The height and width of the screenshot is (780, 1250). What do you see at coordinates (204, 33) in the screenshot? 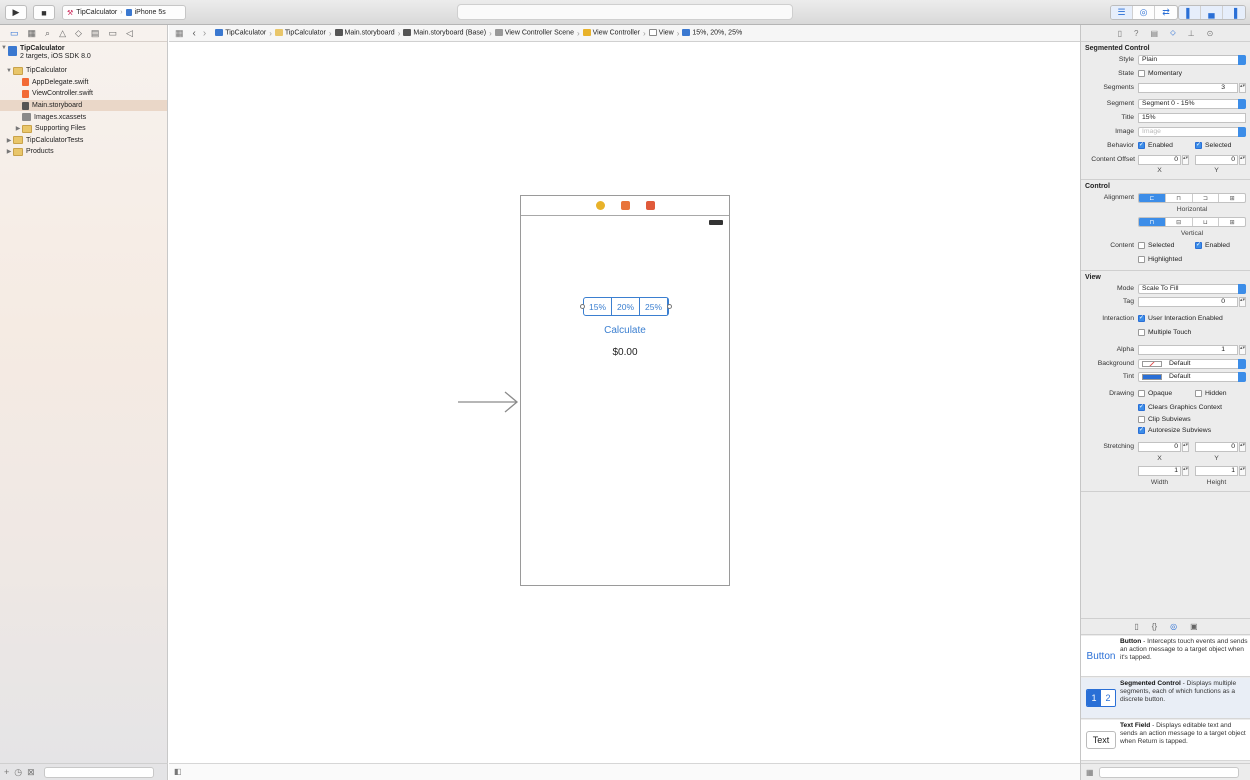
I see `forward-icon: ›` at bounding box center [204, 33].